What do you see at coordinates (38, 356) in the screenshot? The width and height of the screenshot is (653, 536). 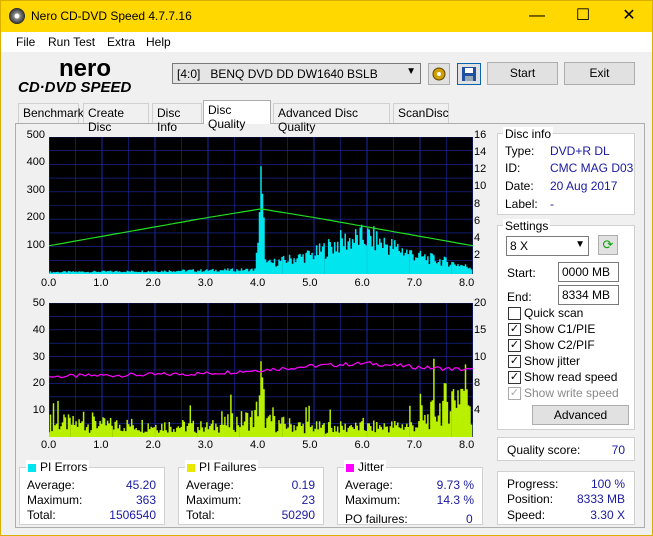 I see `chart2-y-left-tick-label: 30` at bounding box center [38, 356].